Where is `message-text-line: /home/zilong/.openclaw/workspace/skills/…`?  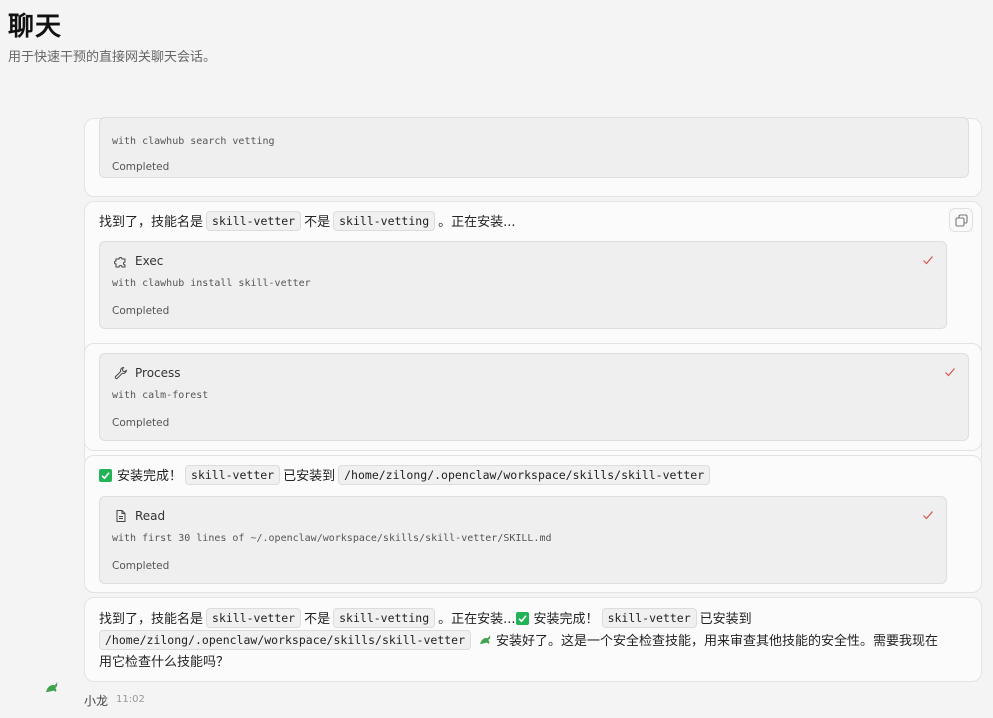 message-text-line: /home/zilong/.openclaw/workspace/skills/… is located at coordinates (518, 641).